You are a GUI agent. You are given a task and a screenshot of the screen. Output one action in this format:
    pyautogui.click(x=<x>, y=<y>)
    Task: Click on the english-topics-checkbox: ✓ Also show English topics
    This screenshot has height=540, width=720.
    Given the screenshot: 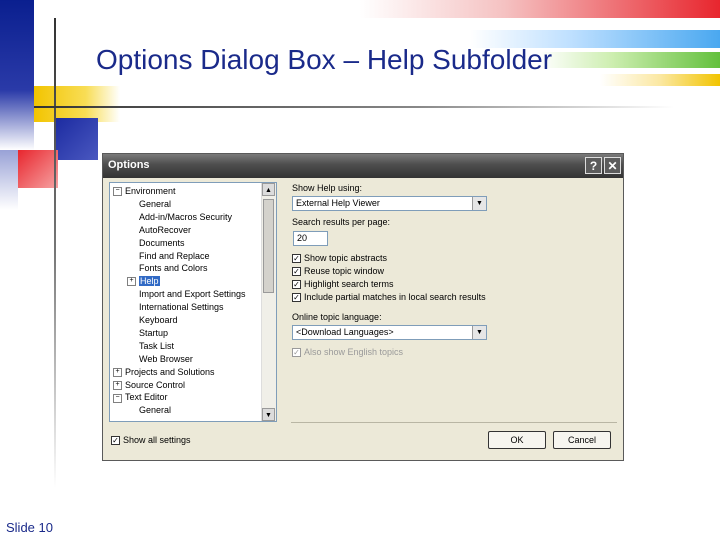 What is the action you would take?
    pyautogui.click(x=347, y=352)
    